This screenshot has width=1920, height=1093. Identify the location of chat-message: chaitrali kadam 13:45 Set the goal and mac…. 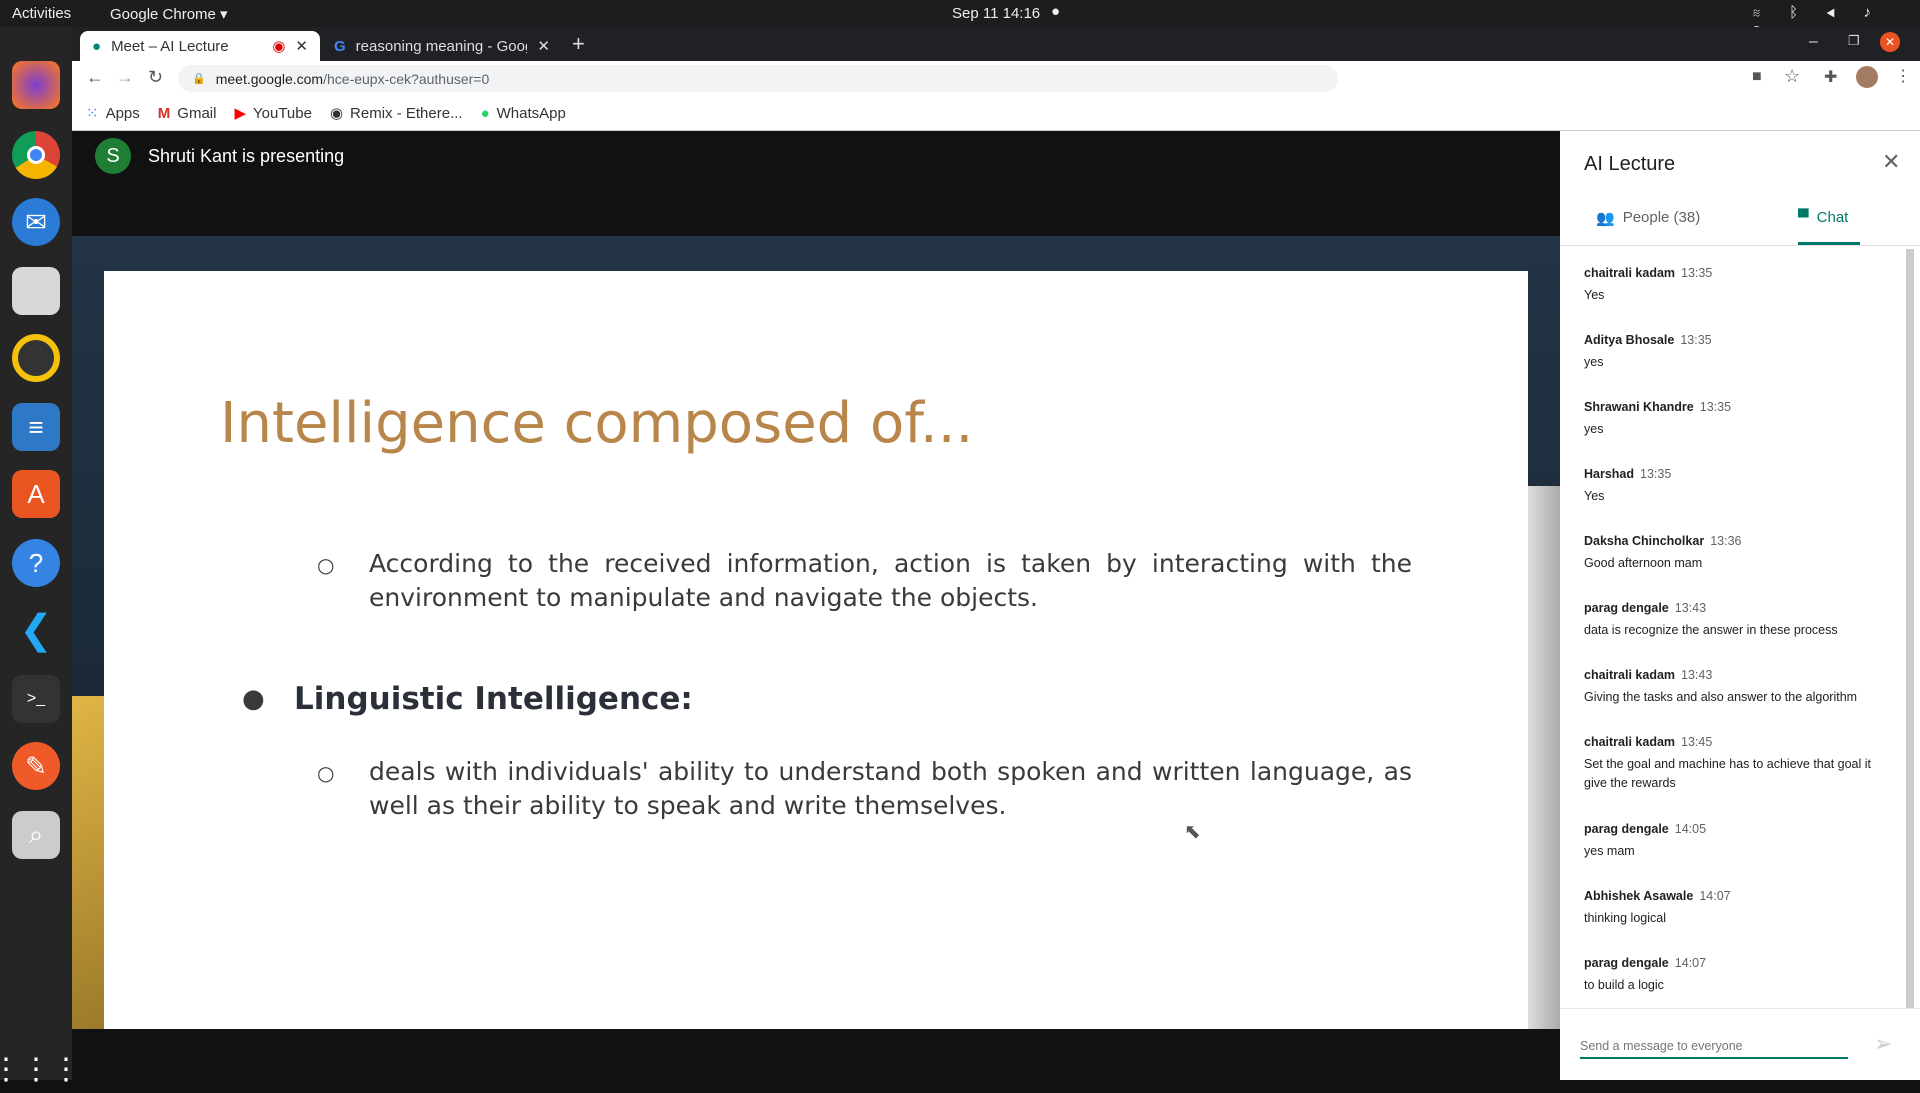
(1734, 764).